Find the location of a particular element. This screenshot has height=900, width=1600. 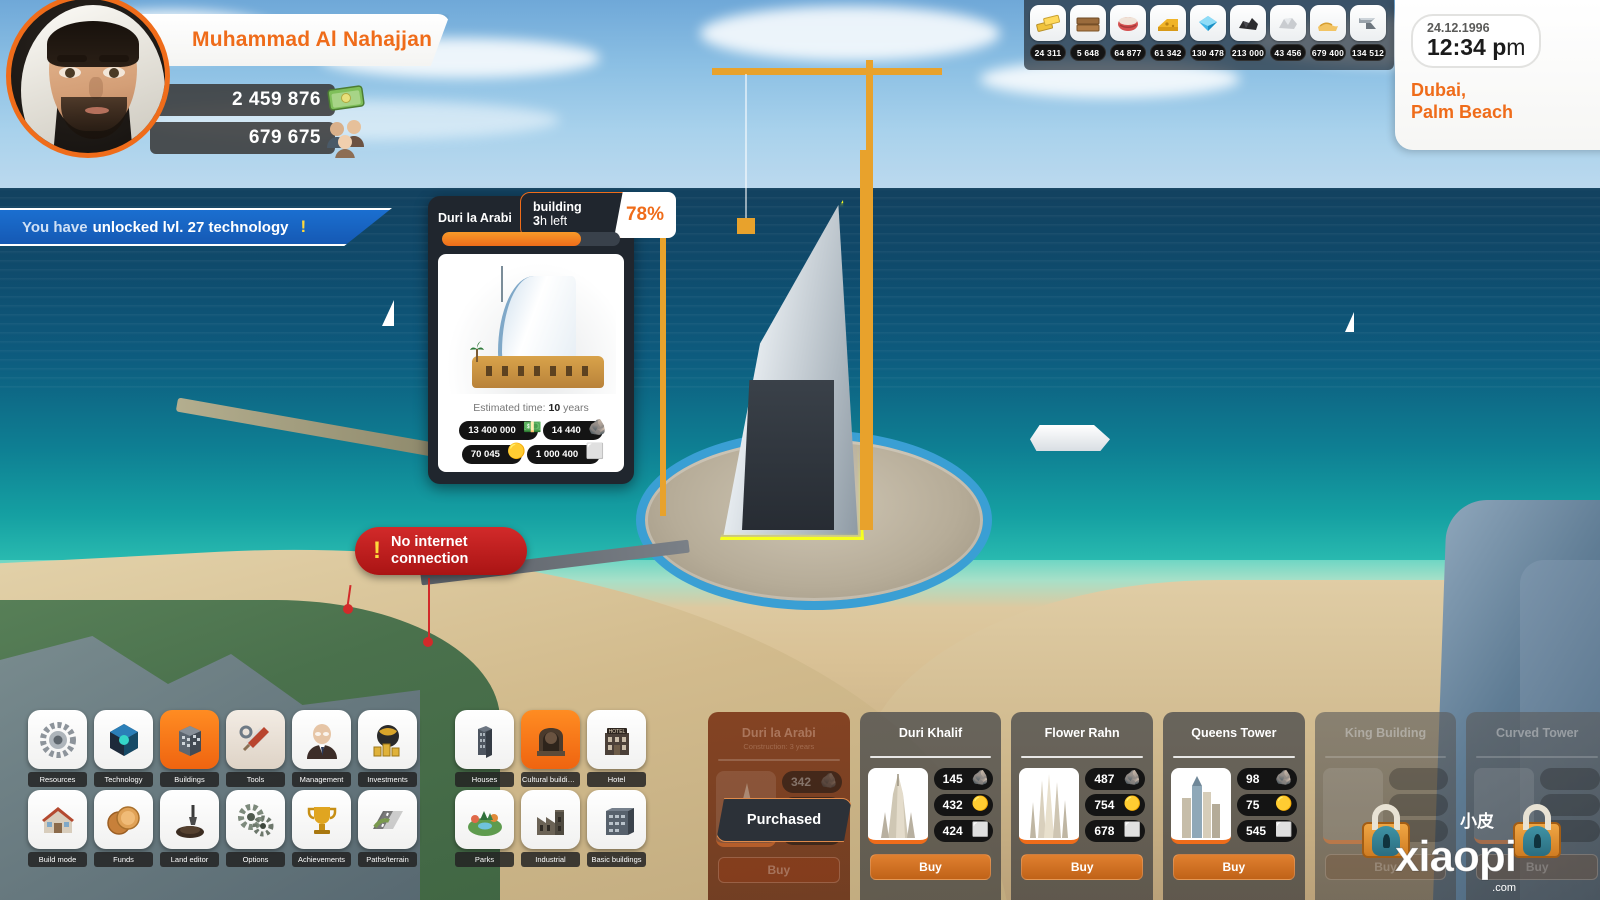

player-money-row: 2 459 876 is located at coordinates (257, 100).